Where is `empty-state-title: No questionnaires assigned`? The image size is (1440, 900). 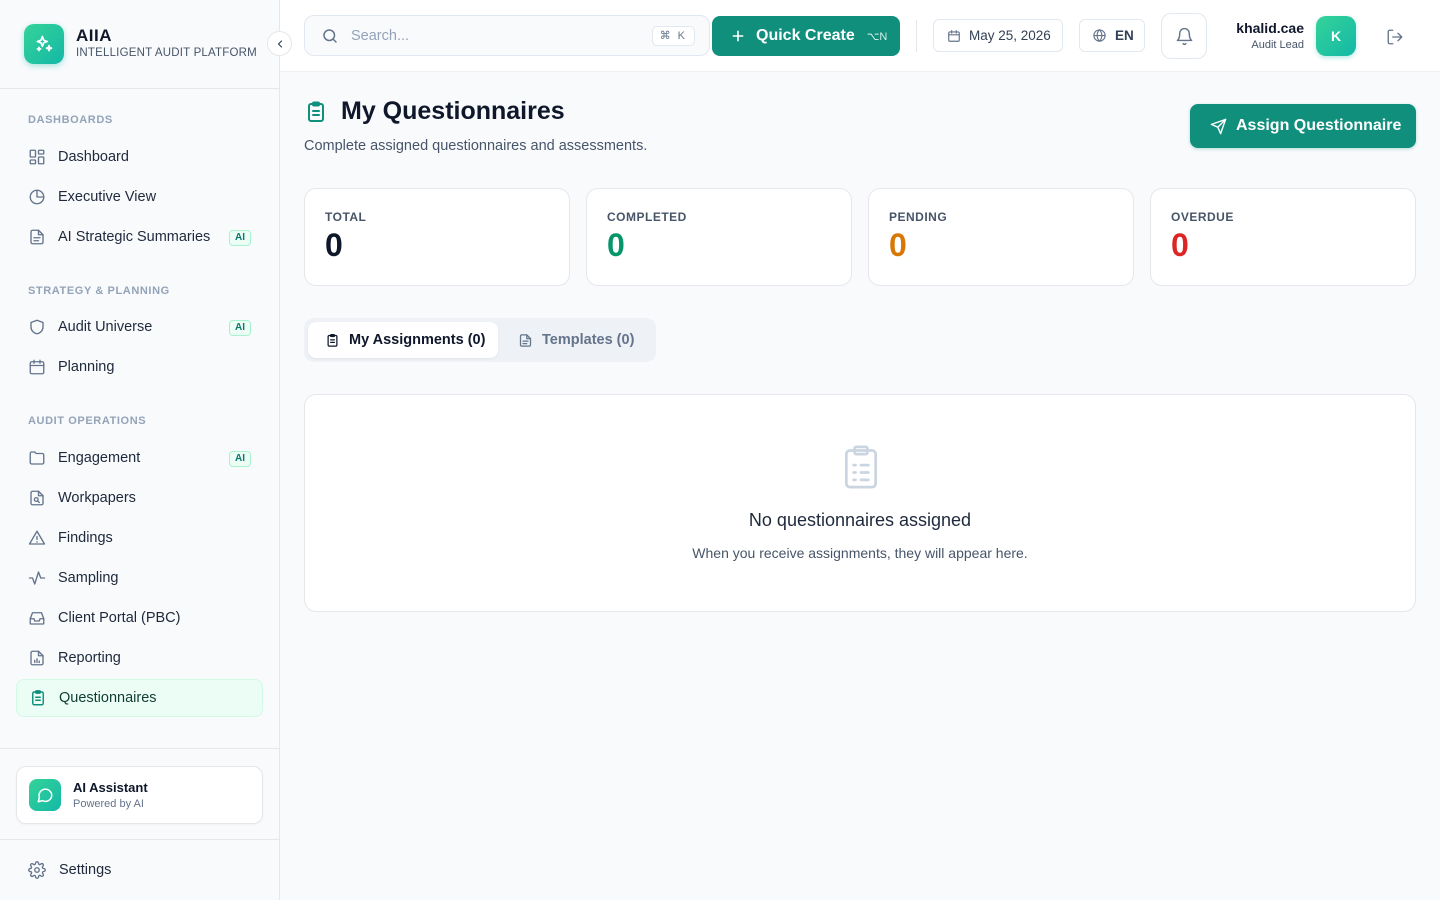
empty-state-title: No questionnaires assigned is located at coordinates (860, 520).